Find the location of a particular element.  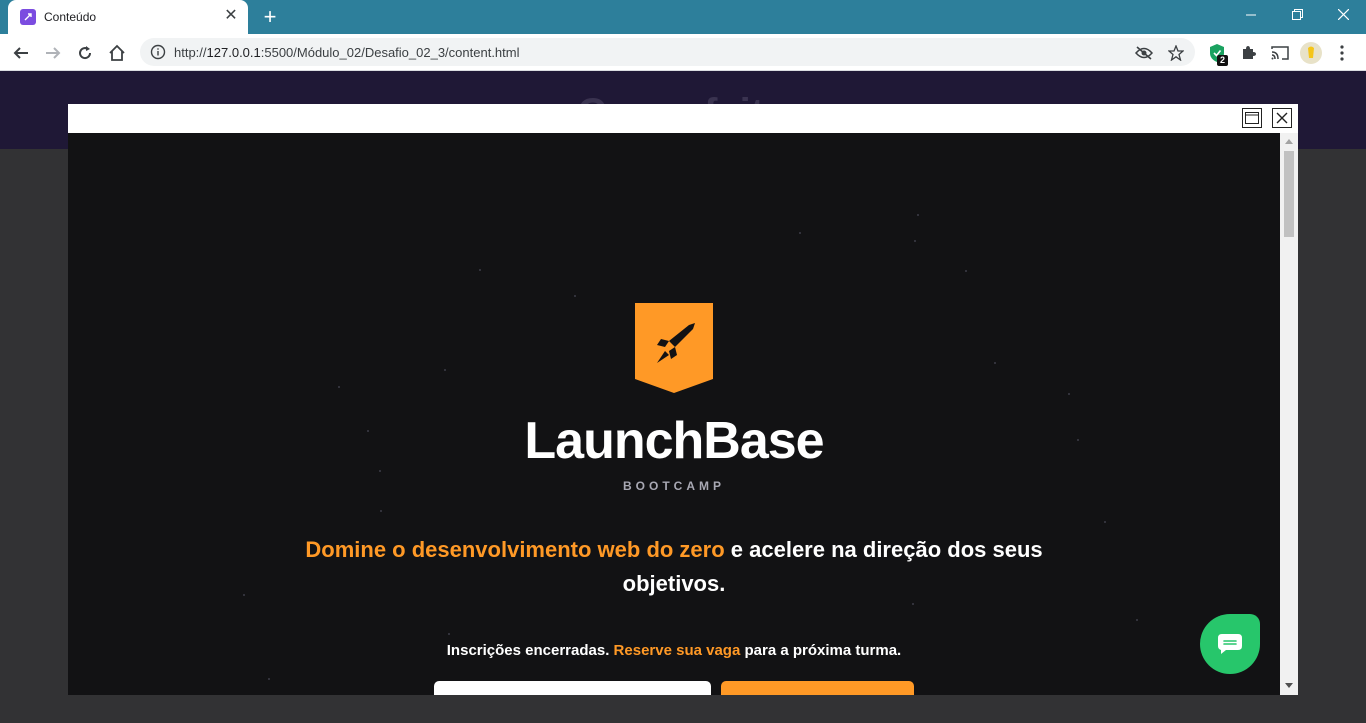

url-scheme: http:// is located at coordinates (190, 52).